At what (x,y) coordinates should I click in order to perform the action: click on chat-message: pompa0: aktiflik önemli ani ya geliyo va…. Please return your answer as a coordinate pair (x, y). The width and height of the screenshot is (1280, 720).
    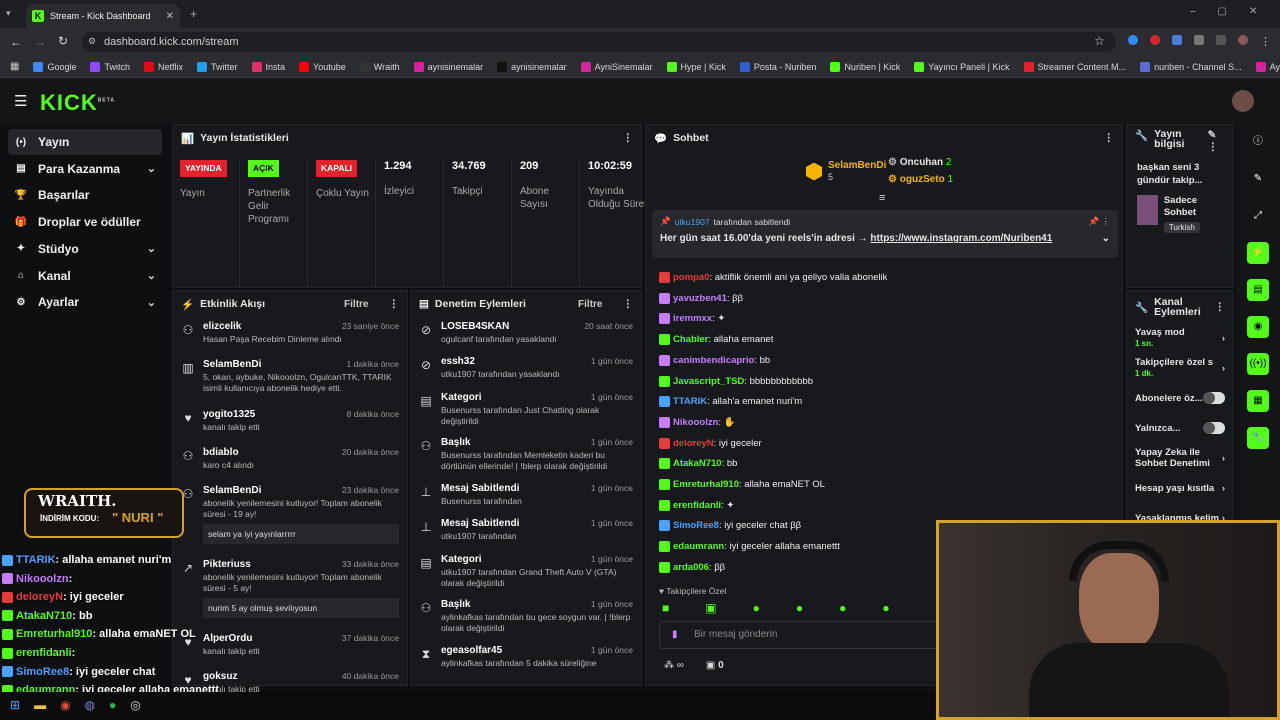
    Looking at the image, I should click on (773, 277).